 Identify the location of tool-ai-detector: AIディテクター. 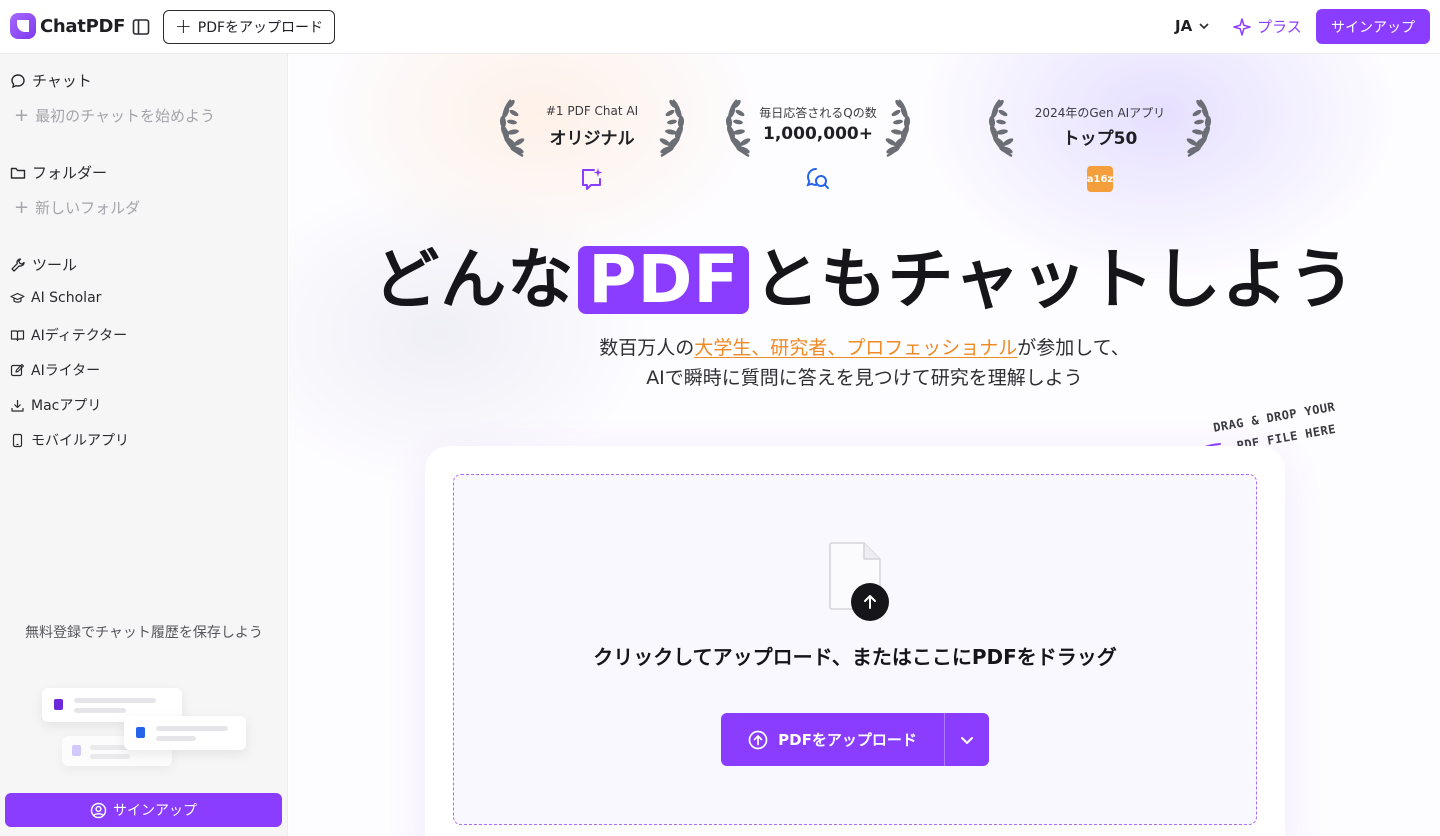
(68, 335).